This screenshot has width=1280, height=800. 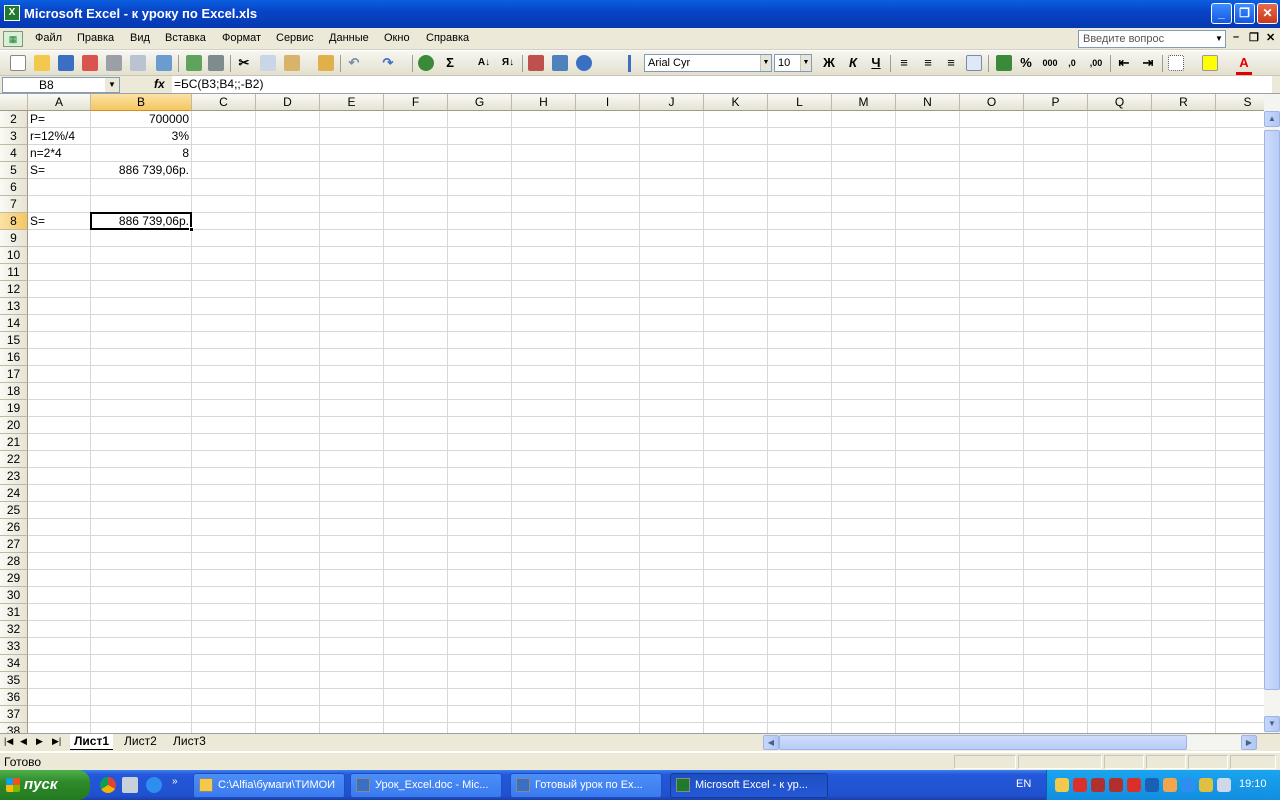 I want to click on network-icon, so click(x=1098, y=785).